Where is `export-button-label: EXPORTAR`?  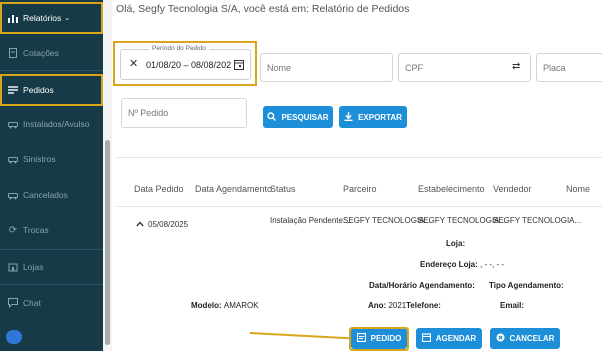
export-button-label: EXPORTAR is located at coordinates (380, 117).